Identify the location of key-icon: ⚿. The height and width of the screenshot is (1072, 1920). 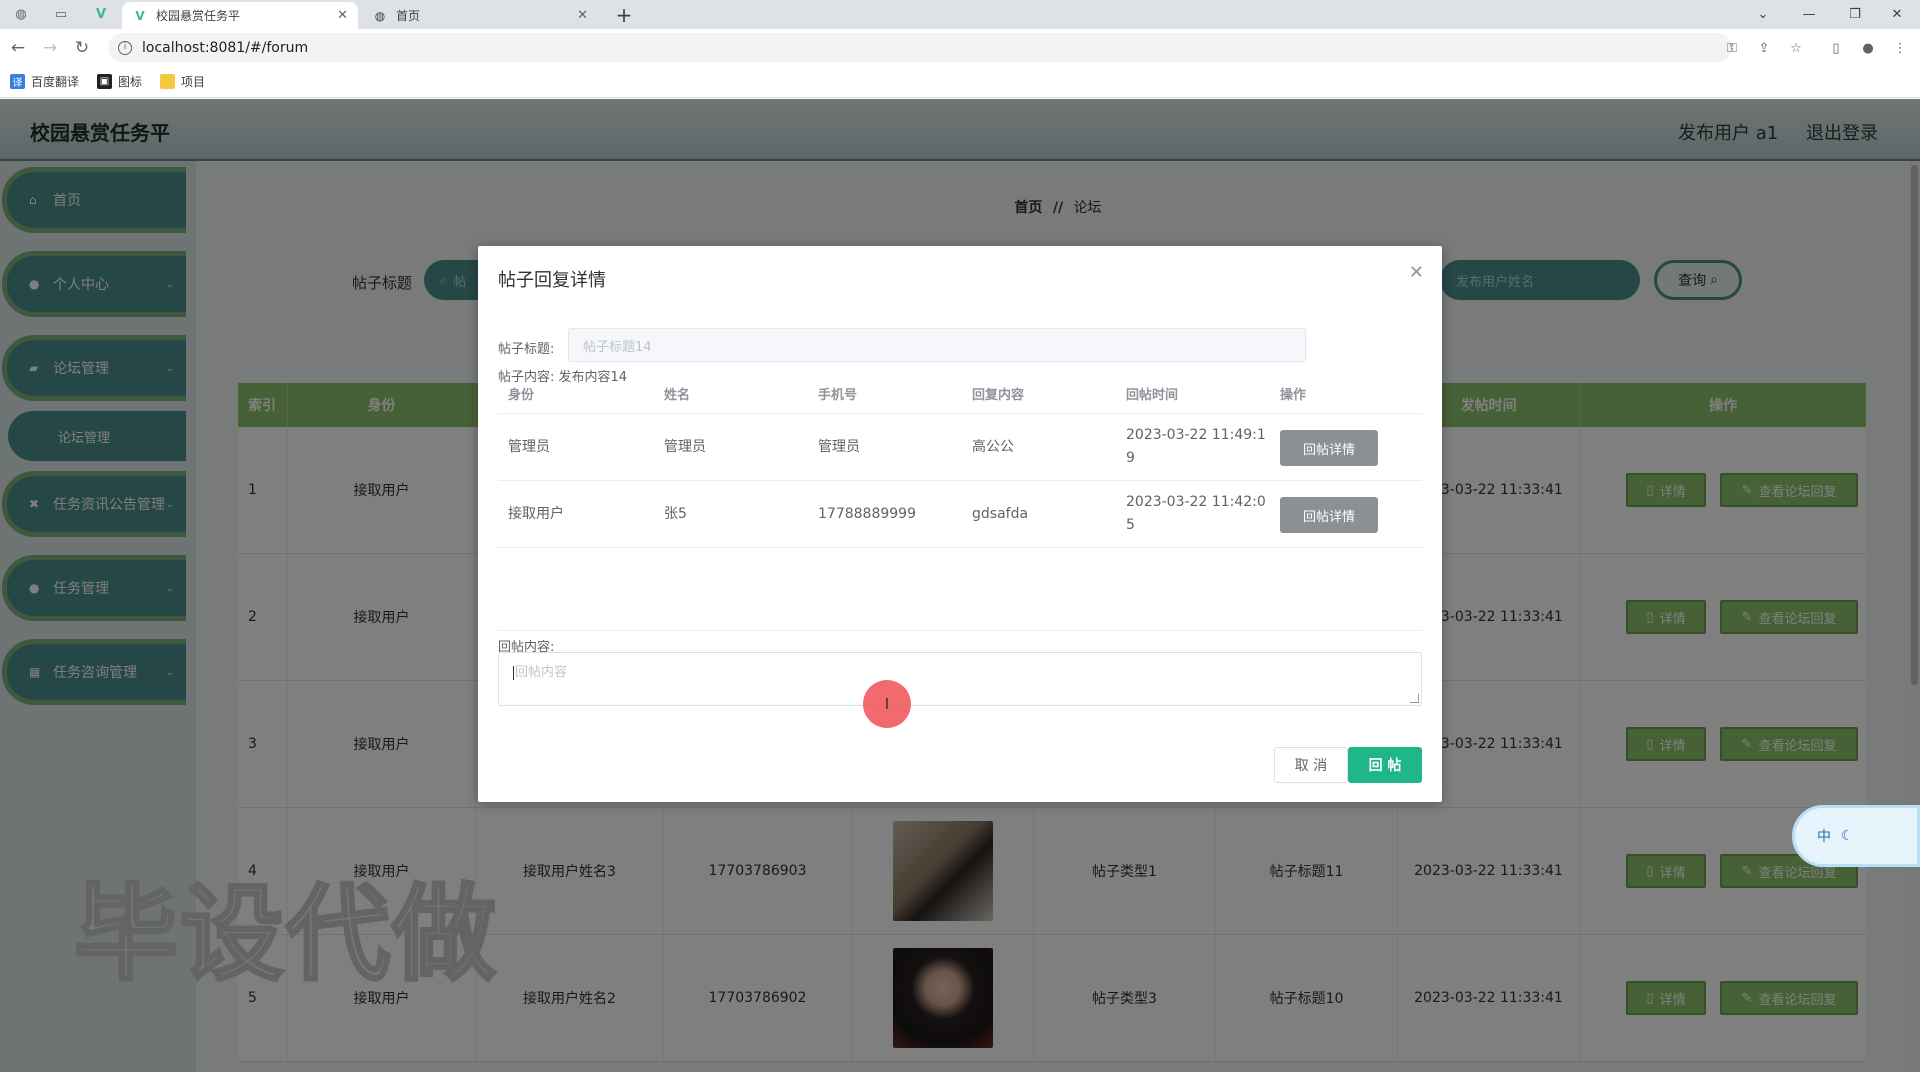
(1732, 48).